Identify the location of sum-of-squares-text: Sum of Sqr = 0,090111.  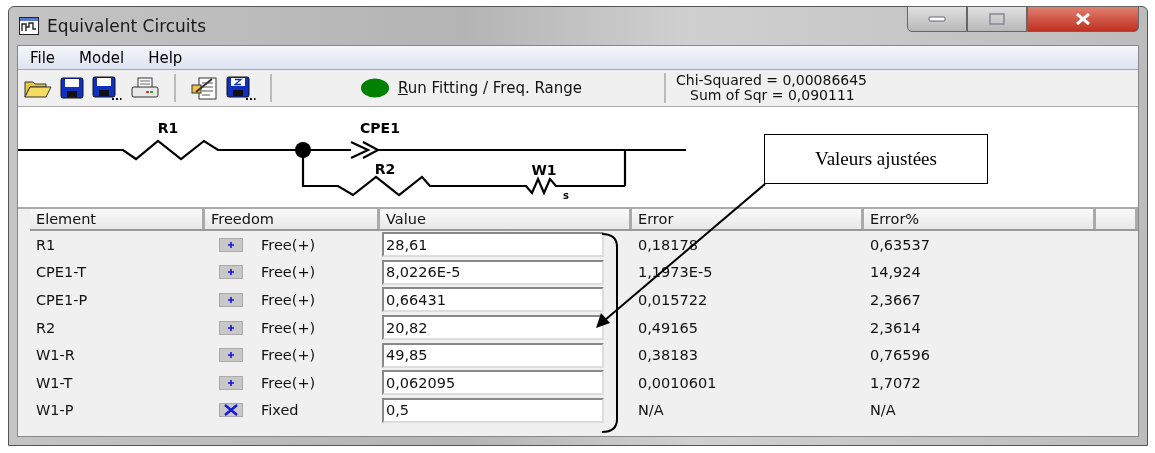
(773, 95).